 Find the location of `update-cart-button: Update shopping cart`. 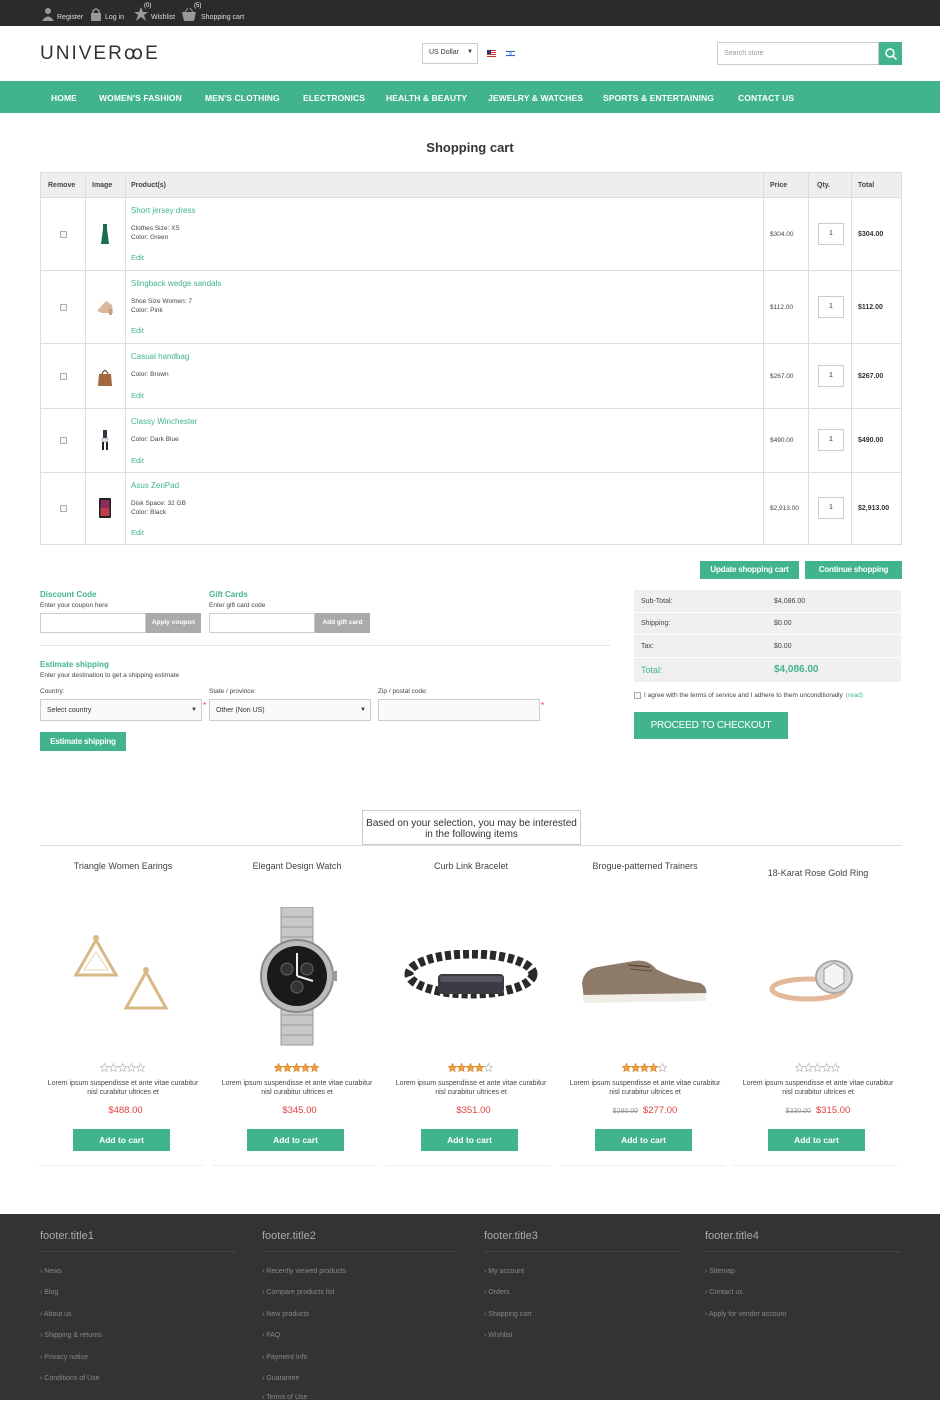

update-cart-button: Update shopping cart is located at coordinates (749, 570).